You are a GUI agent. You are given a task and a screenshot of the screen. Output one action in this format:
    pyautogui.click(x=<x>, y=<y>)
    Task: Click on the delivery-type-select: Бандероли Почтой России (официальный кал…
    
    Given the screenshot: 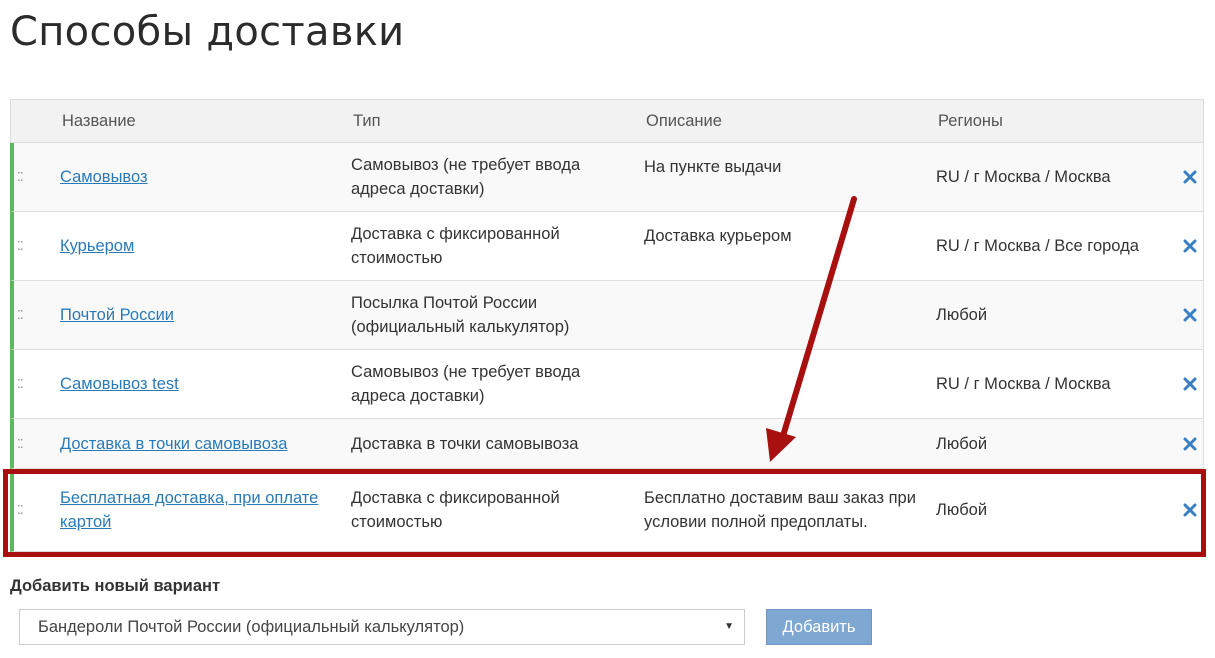 What is the action you would take?
    pyautogui.click(x=382, y=627)
    